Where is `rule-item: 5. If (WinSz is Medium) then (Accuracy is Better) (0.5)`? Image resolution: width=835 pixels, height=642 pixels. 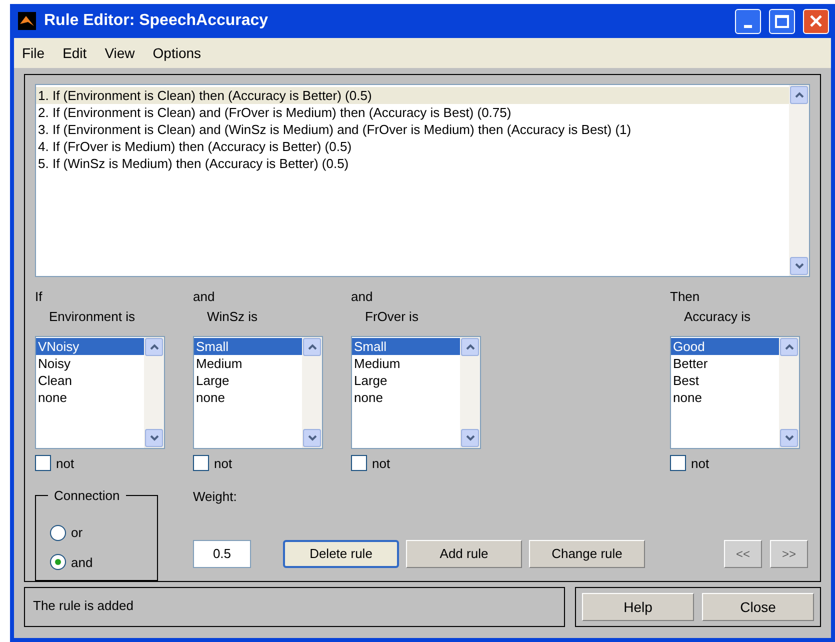 rule-item: 5. If (WinSz is Medium) then (Accuracy is Better) (0.5) is located at coordinates (412, 163).